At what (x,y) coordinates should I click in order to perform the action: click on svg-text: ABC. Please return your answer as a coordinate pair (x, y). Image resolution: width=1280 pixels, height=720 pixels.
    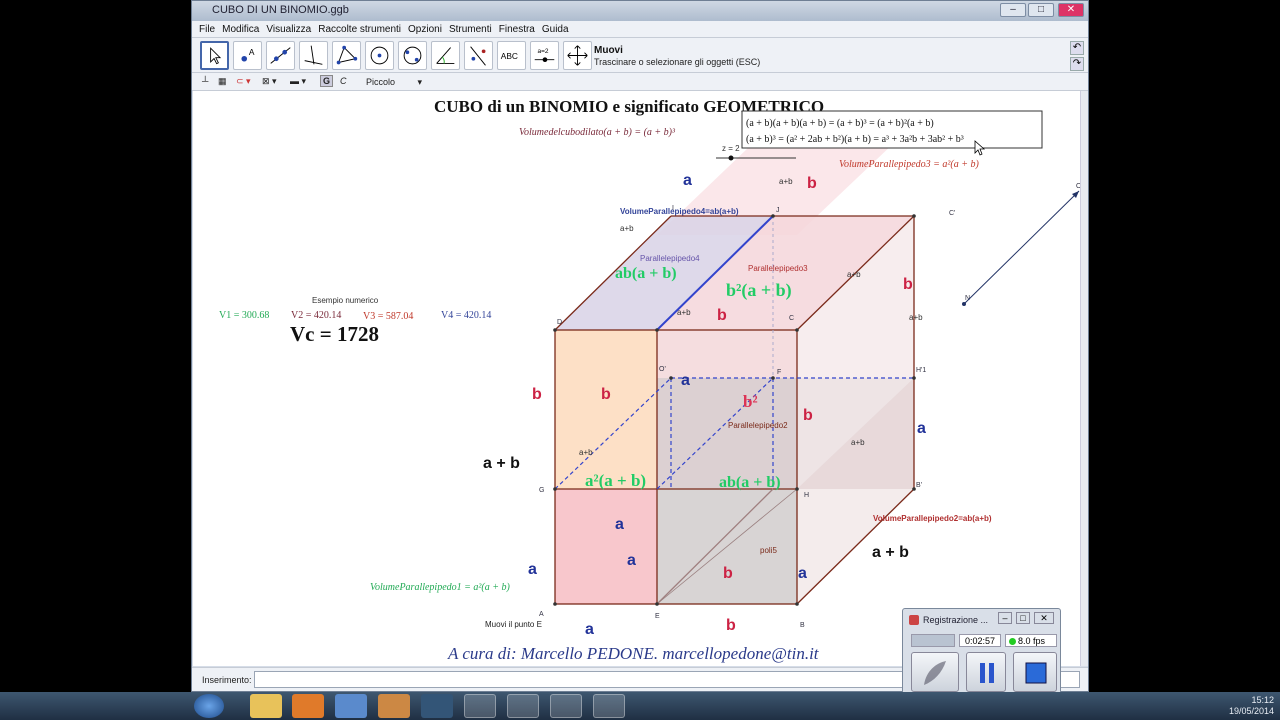
    Looking at the image, I should click on (509, 56).